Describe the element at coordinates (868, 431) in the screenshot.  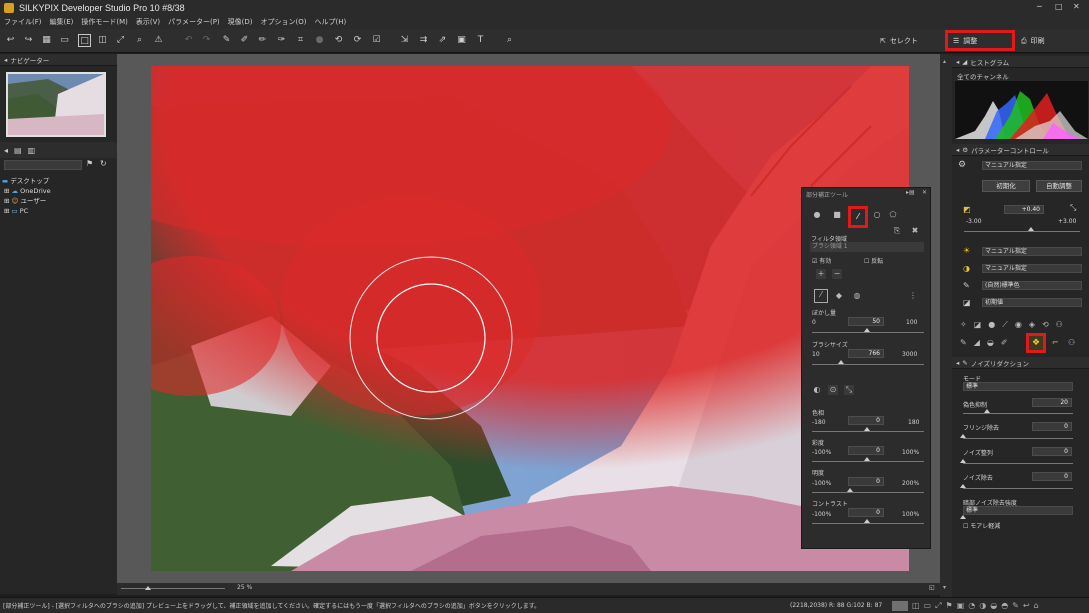
I see `hue-slider` at that location.